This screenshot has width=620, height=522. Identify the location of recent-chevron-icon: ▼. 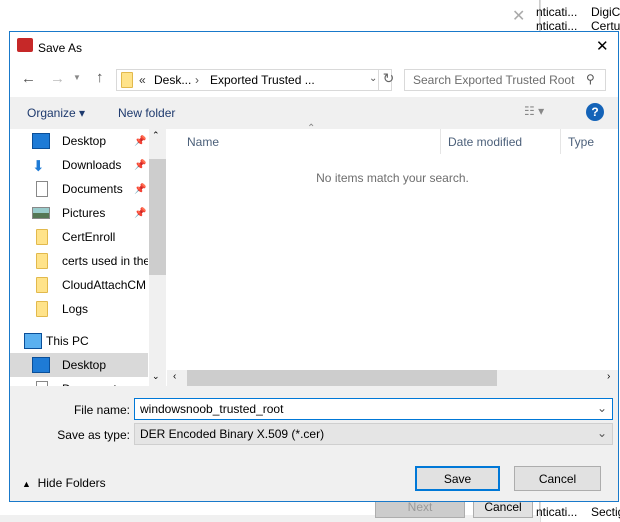
(77, 77).